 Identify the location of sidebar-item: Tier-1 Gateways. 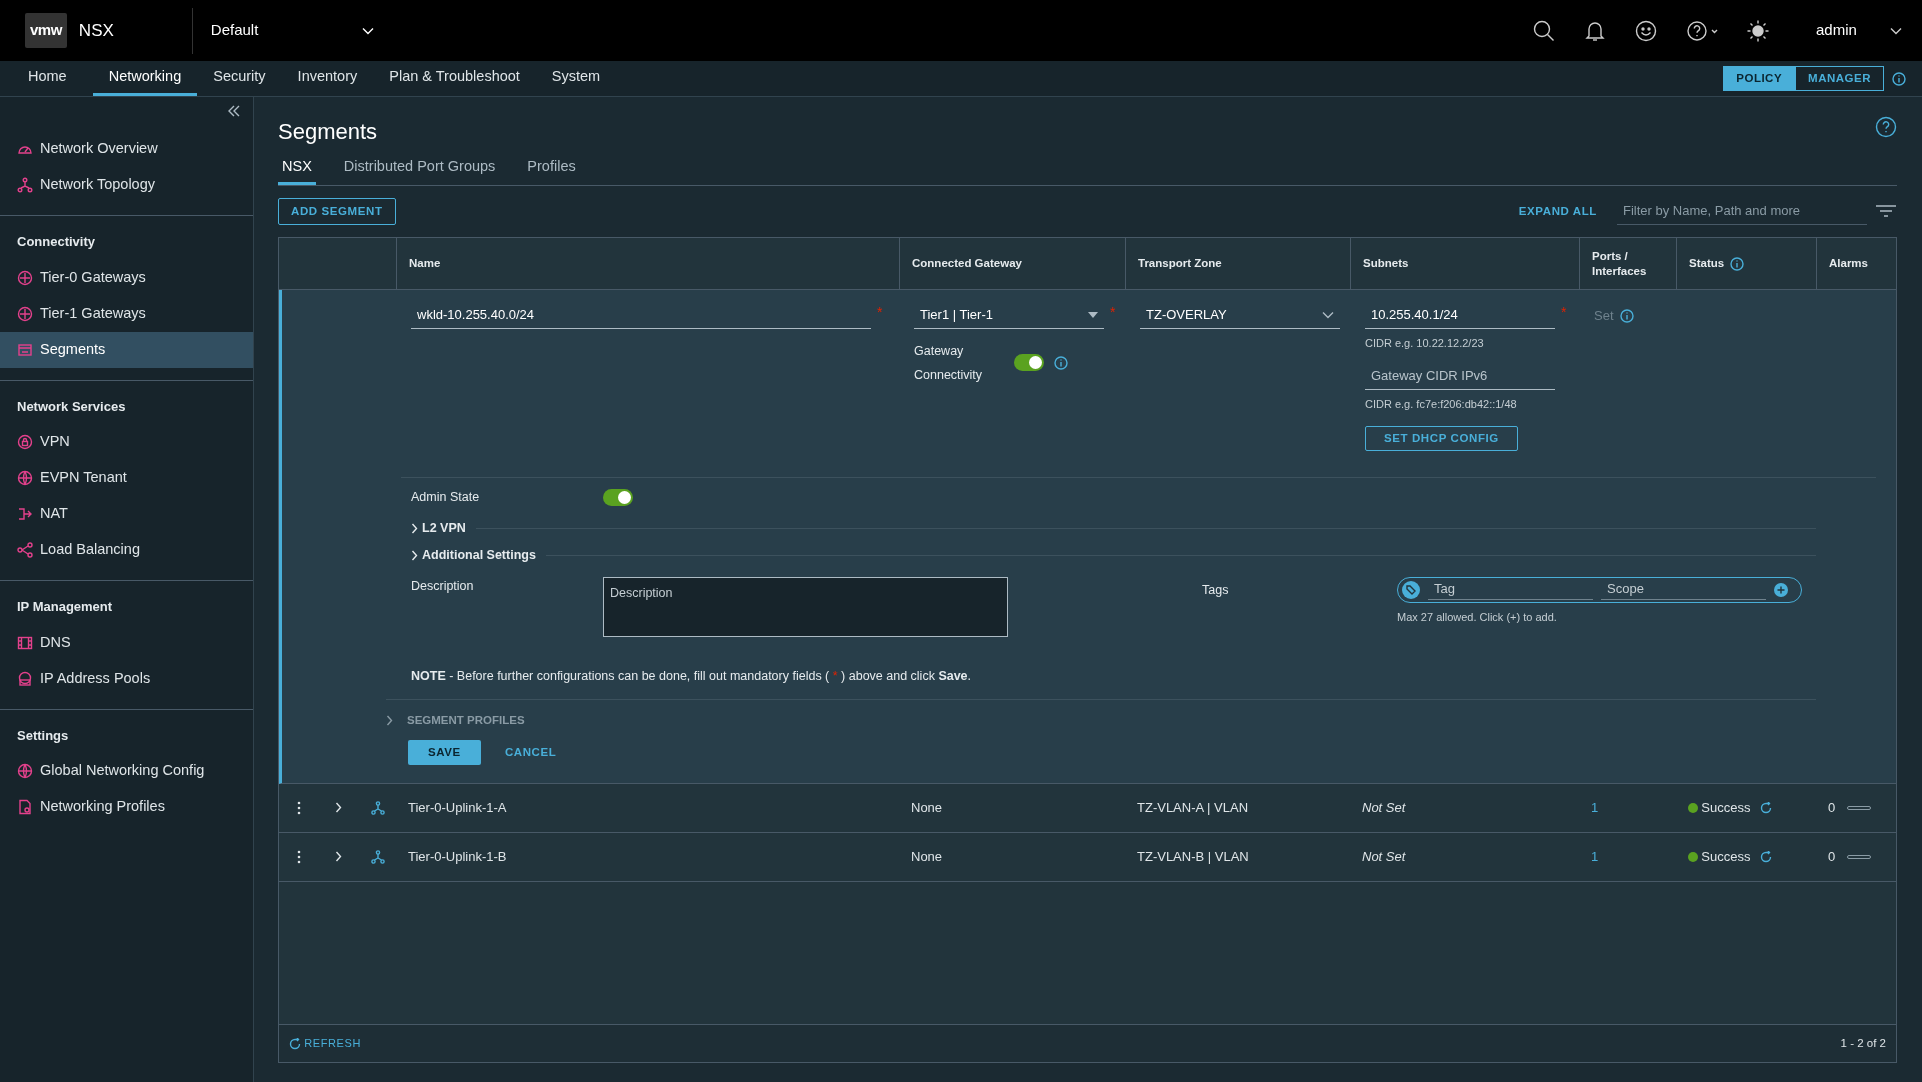
(126, 313).